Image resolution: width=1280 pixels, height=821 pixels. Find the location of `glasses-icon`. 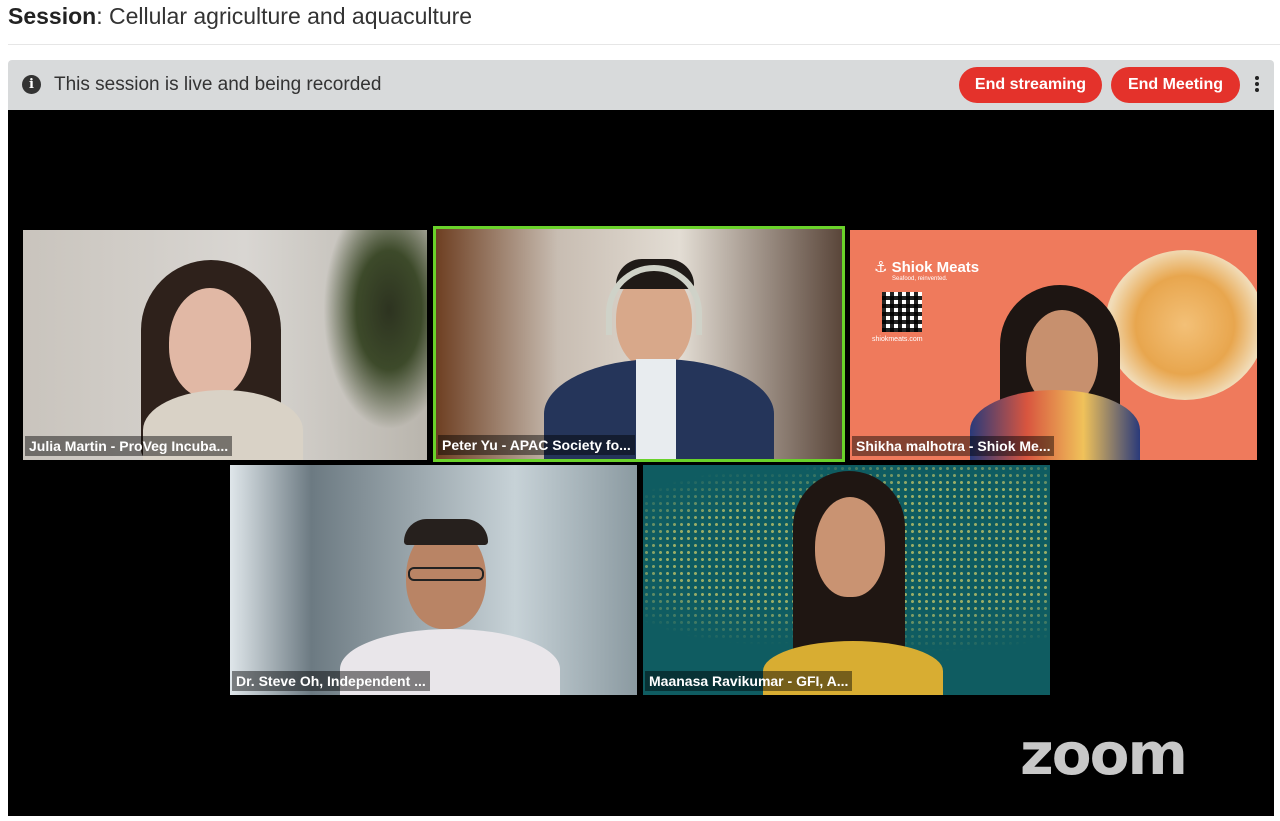

glasses-icon is located at coordinates (446, 574).